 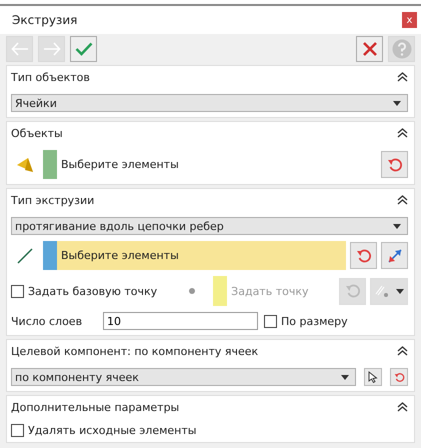 I want to click on ok-button, so click(x=83, y=49).